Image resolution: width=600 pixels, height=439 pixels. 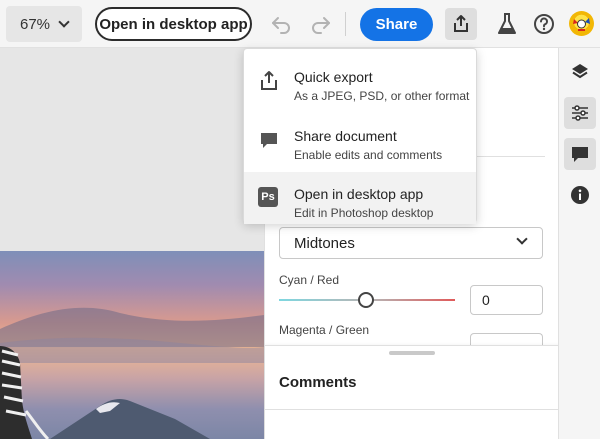 I want to click on menu-item-share-document: Share document Enable edits and comments, so click(x=360, y=140).